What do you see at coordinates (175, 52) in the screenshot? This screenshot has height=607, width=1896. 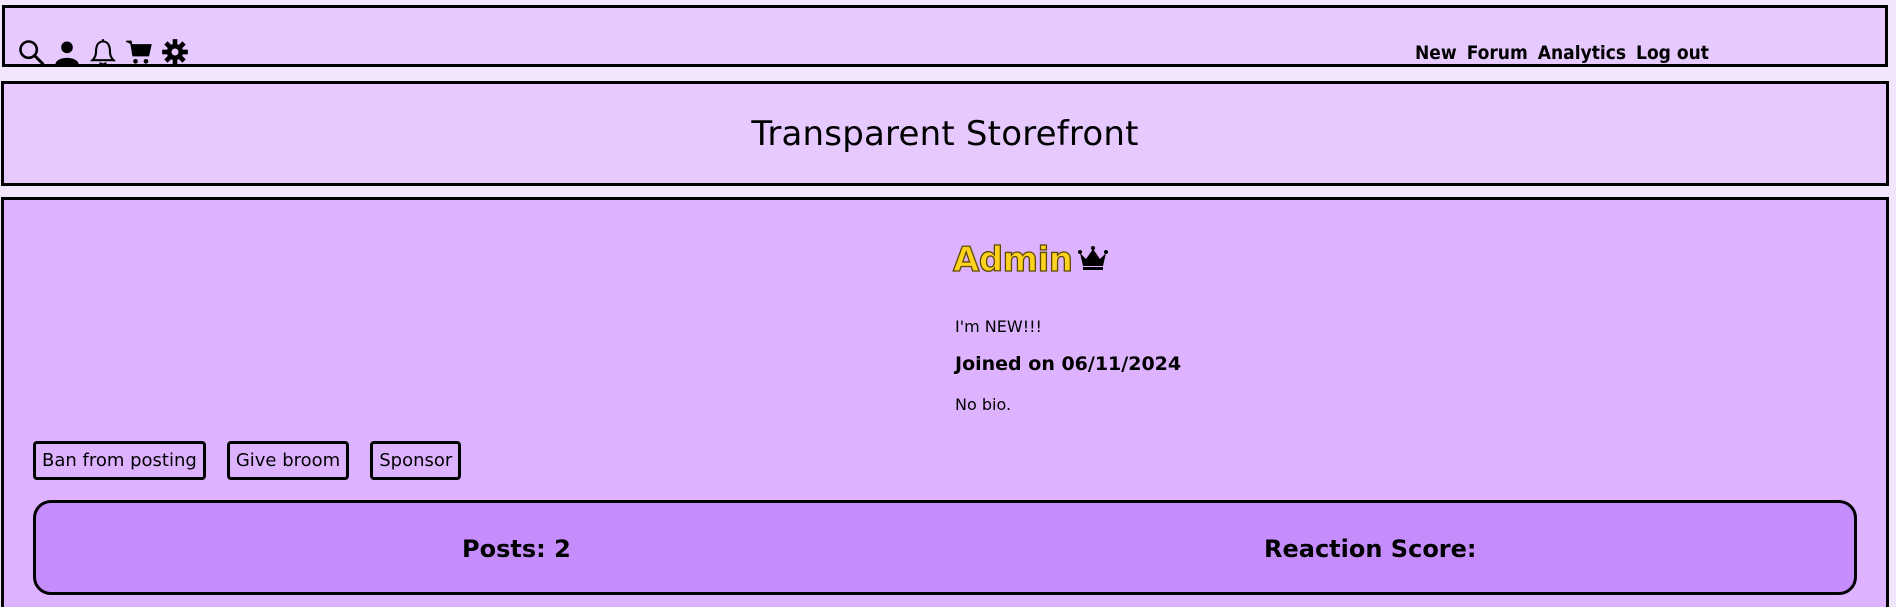 I see `gear-icon` at bounding box center [175, 52].